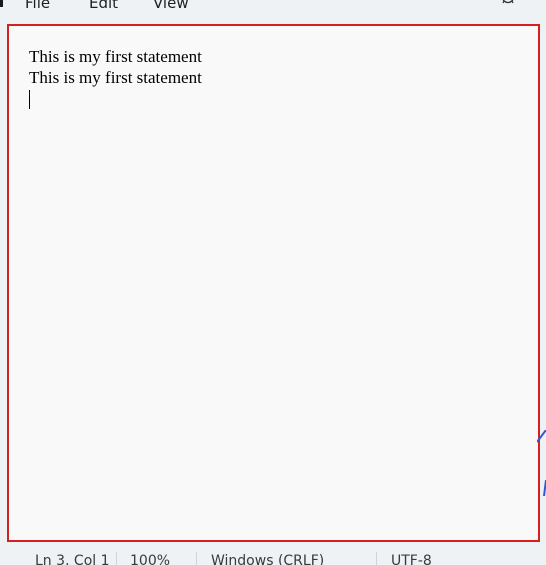  I want to click on gear-icon, so click(508, 5).